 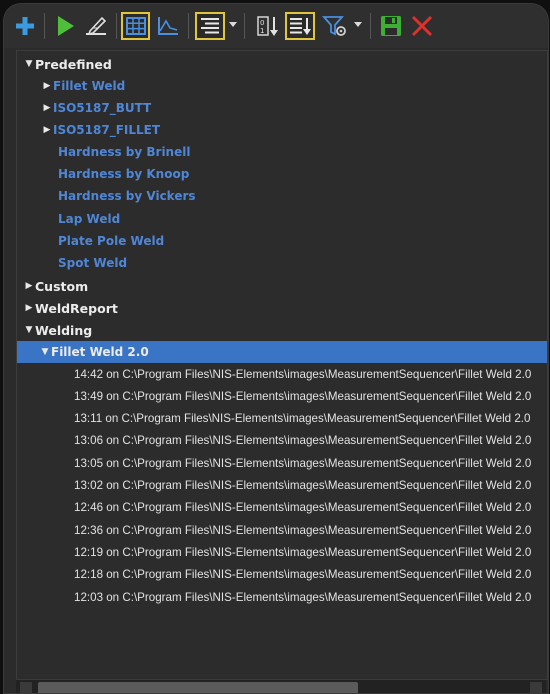 I want to click on tree-item-label: Hardness by Vickers, so click(x=127, y=196).